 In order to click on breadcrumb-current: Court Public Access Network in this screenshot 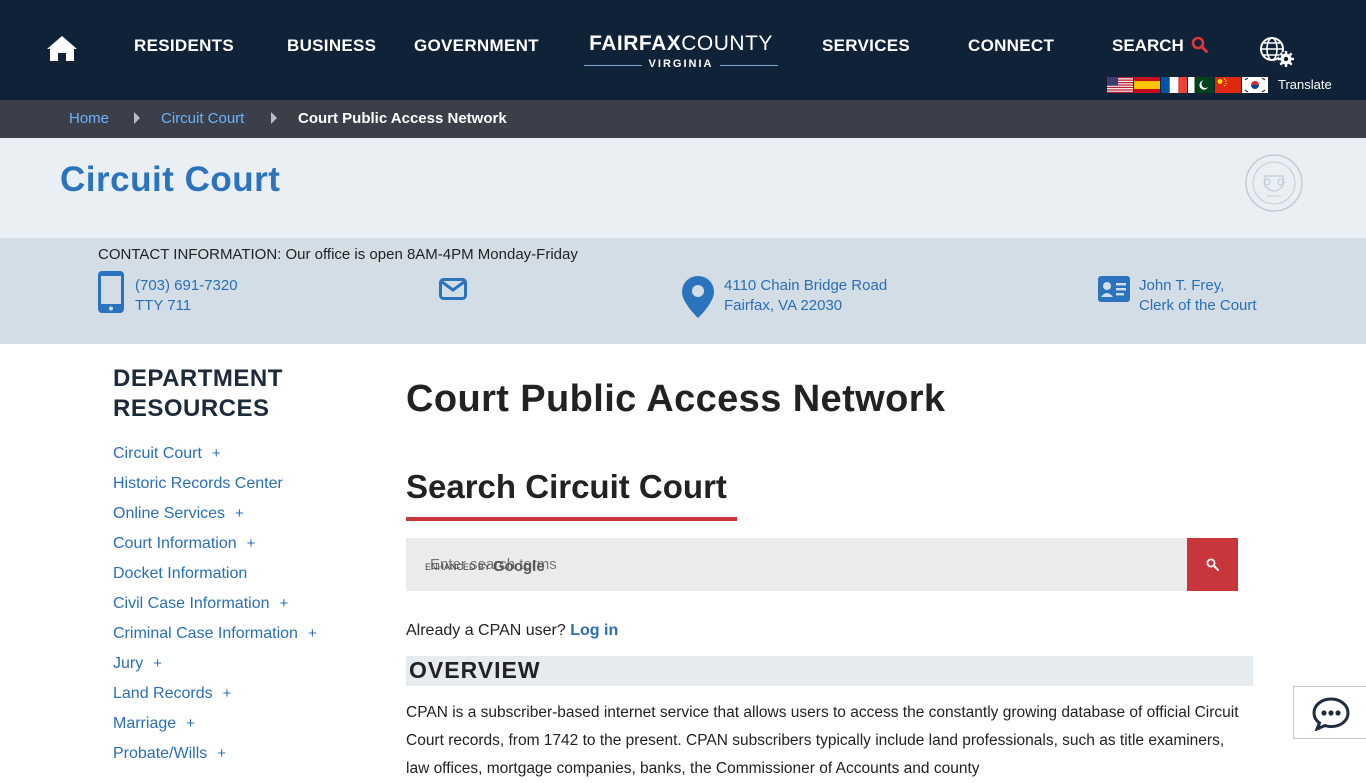, I will do `click(402, 118)`.